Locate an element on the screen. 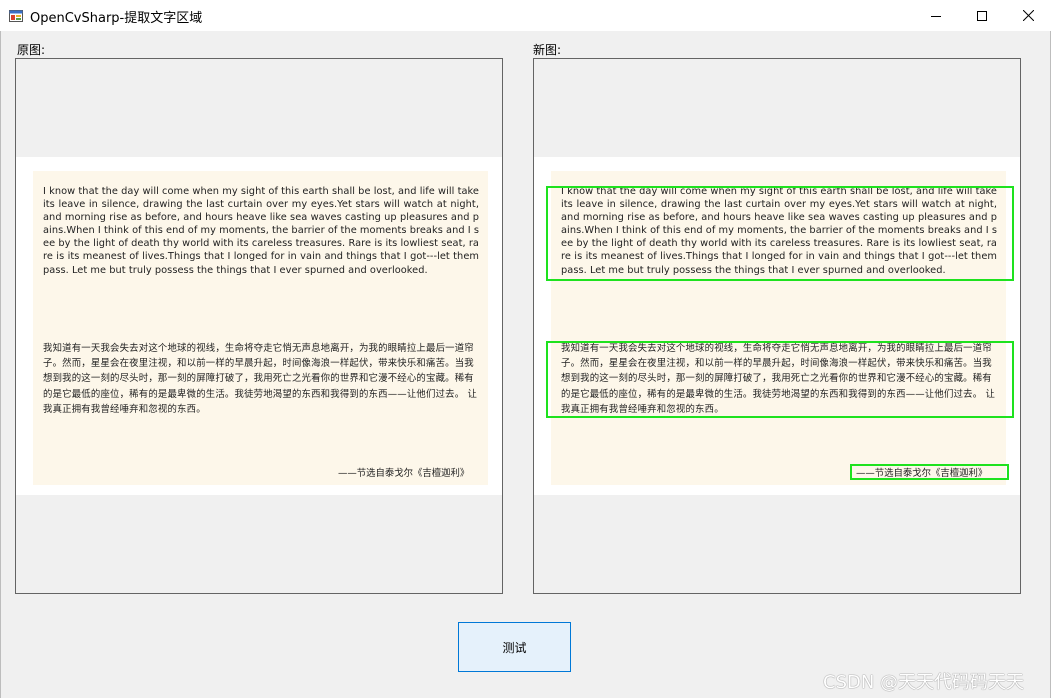 Image resolution: width=1051 pixels, height=698 pixels. minimize-icon is located at coordinates (936, 16).